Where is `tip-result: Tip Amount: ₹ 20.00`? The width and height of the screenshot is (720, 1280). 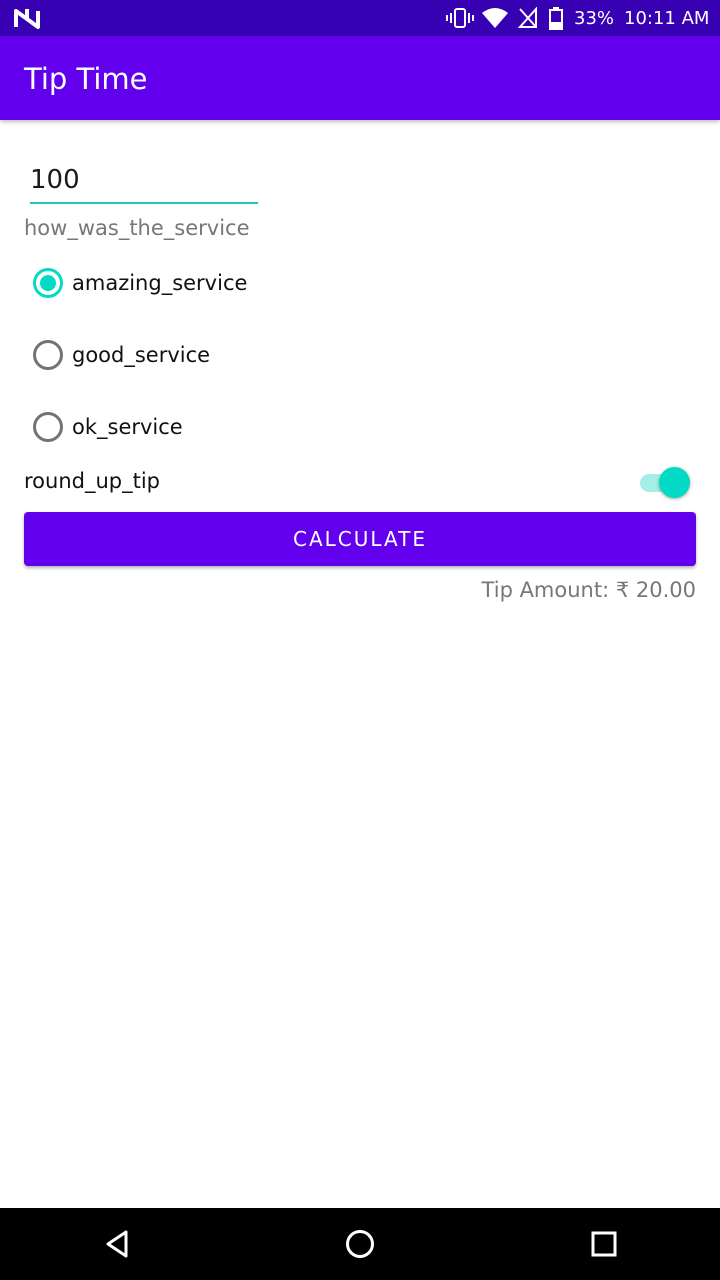 tip-result: Tip Amount: ₹ 20.00 is located at coordinates (588, 590).